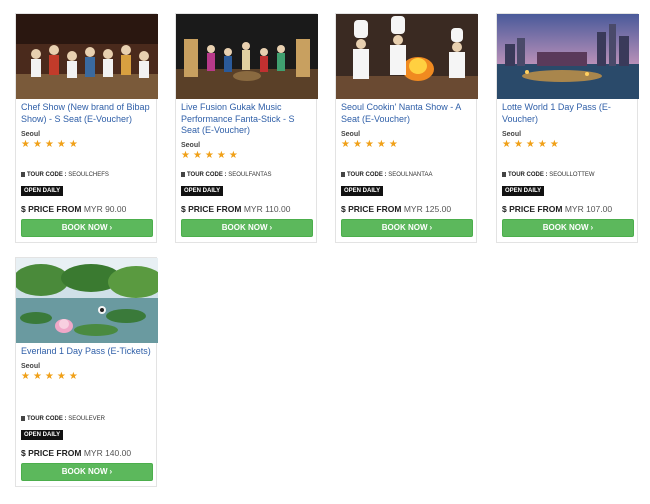  What do you see at coordinates (87, 300) in the screenshot?
I see `lotus-garden-photo` at bounding box center [87, 300].